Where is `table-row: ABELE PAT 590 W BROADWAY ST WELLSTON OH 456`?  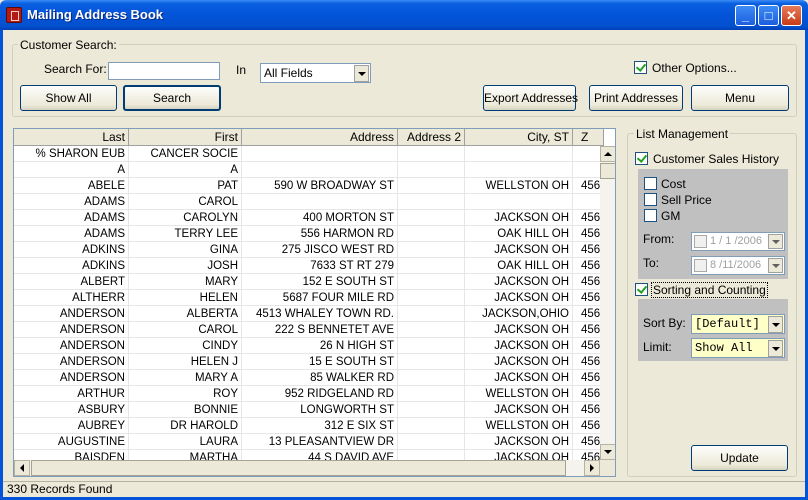 table-row: ABELE PAT 590 W BROADWAY ST WELLSTON OH 456 is located at coordinates (309, 186).